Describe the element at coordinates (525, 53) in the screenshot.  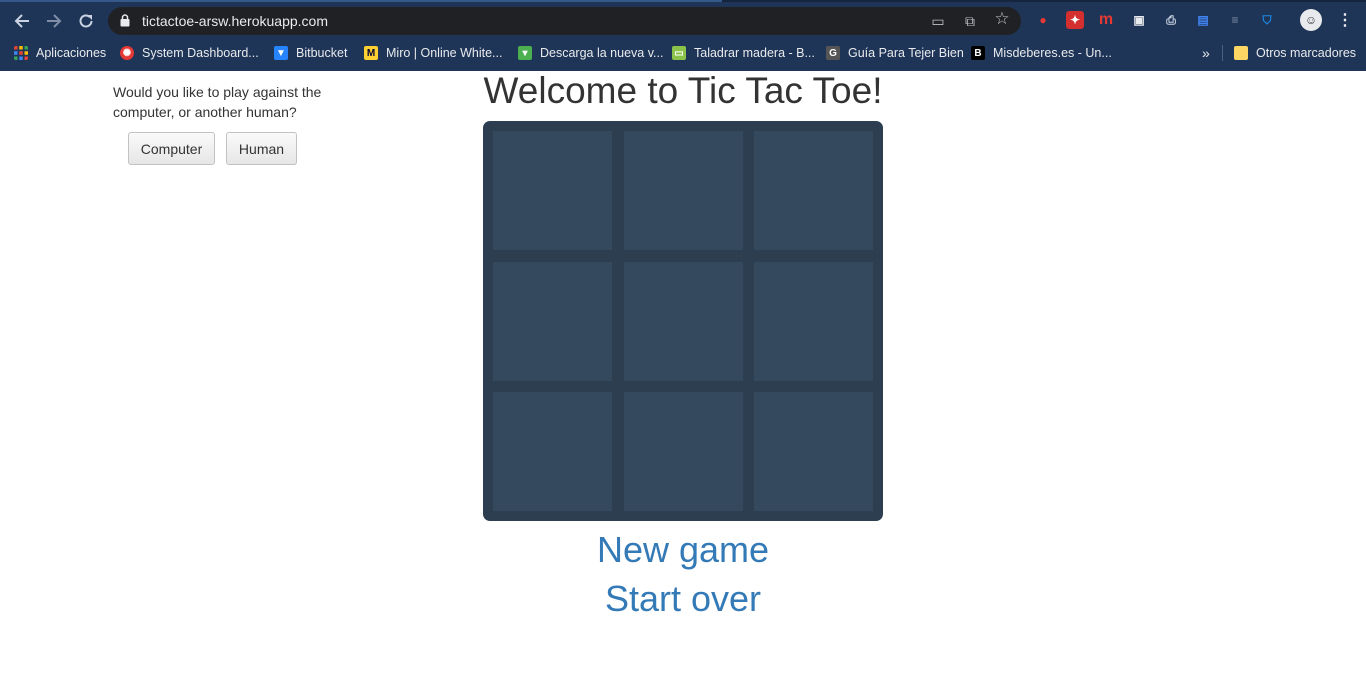
I see `download-icon: ▾` at that location.